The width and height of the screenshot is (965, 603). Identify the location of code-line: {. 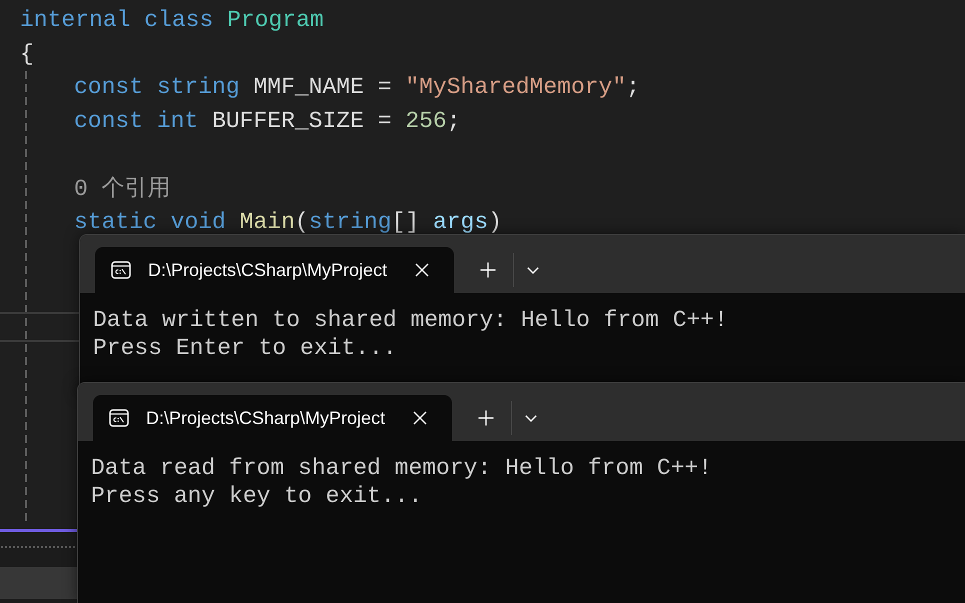
(27, 54).